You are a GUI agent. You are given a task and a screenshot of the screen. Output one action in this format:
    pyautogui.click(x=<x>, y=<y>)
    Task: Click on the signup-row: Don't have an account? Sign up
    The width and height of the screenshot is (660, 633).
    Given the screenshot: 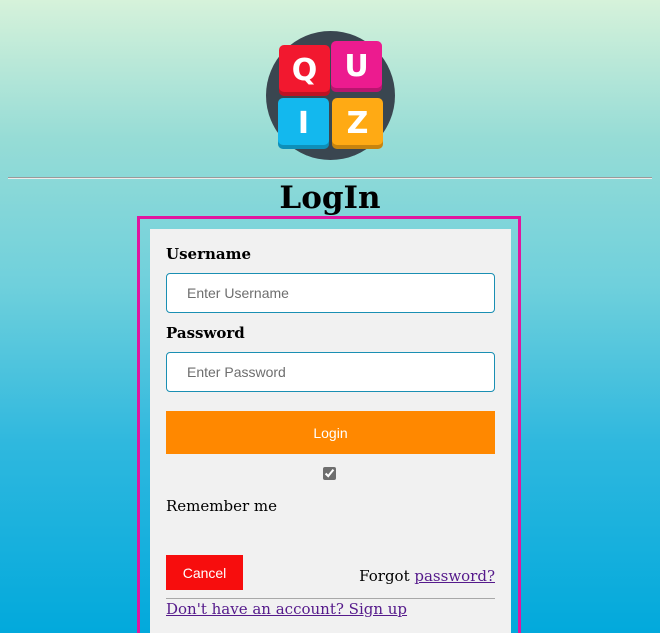 What is the action you would take?
    pyautogui.click(x=286, y=609)
    